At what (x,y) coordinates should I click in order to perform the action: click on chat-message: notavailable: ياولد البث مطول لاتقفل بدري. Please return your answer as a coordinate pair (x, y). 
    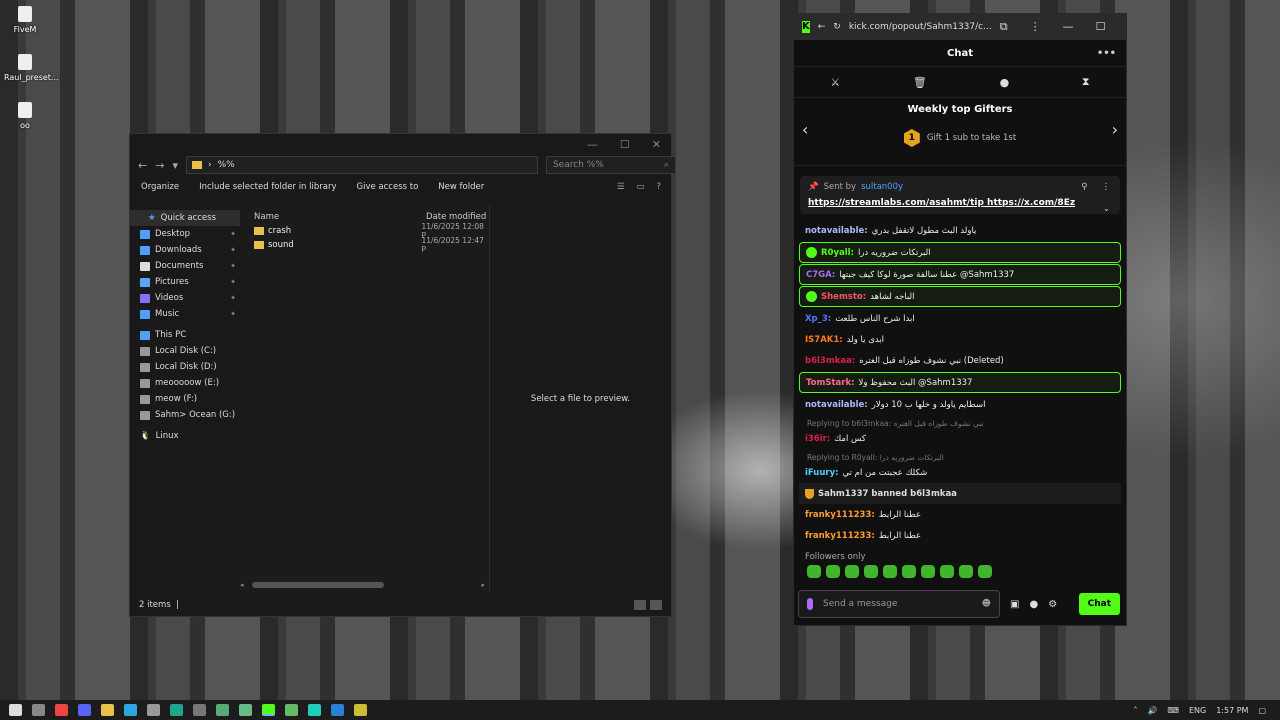
    Looking at the image, I should click on (960, 230).